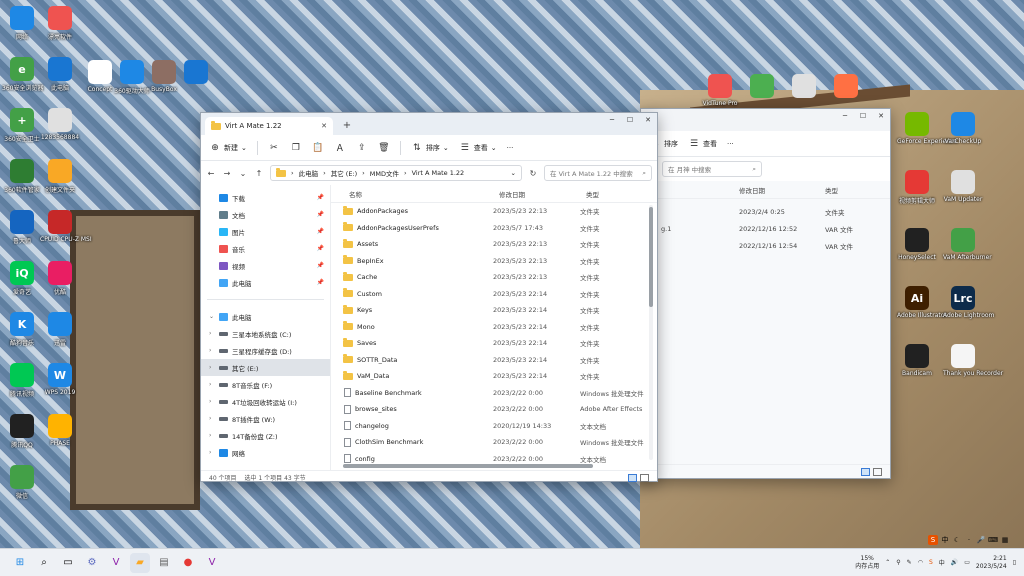 Image resolution: width=1024 pixels, height=576 pixels. What do you see at coordinates (265, 282) in the screenshot?
I see `nav-item-quick: 此电脑 📌` at bounding box center [265, 282].